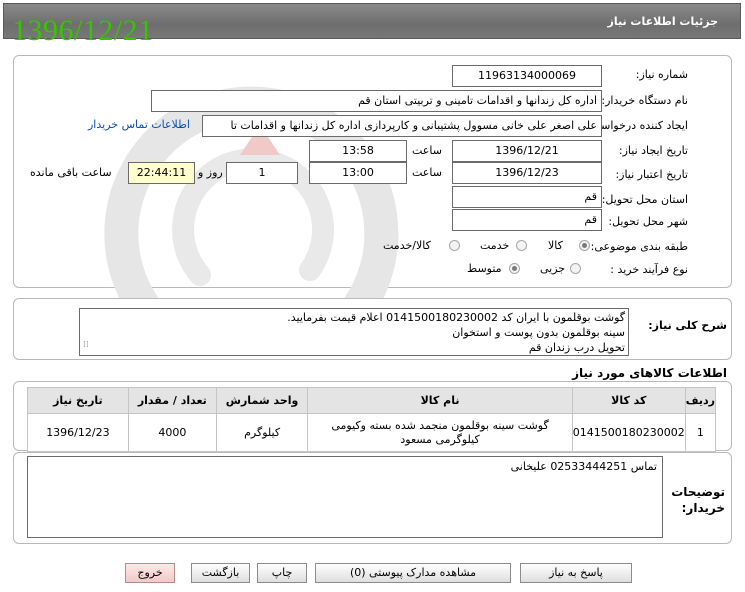 Image resolution: width=745 pixels, height=592 pixels. I want to click on print-button: چاپ, so click(282, 573).